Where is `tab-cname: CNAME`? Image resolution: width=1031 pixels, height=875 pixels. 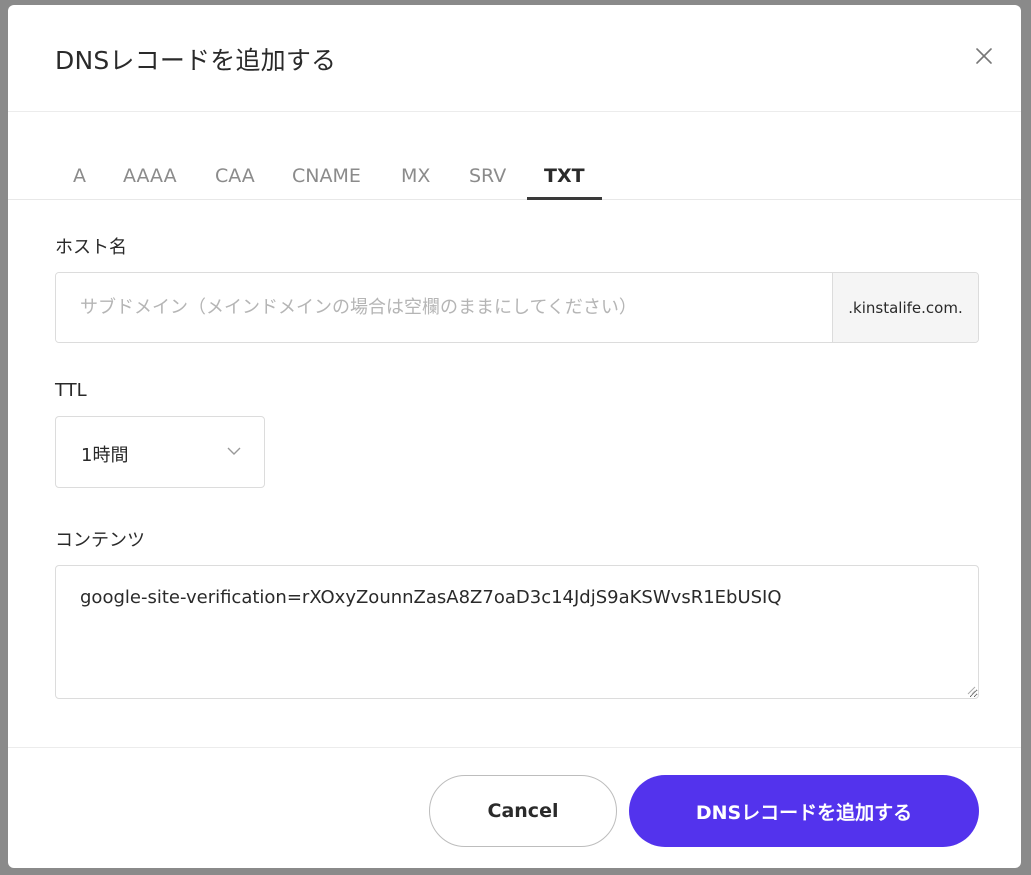
tab-cname: CNAME is located at coordinates (326, 176).